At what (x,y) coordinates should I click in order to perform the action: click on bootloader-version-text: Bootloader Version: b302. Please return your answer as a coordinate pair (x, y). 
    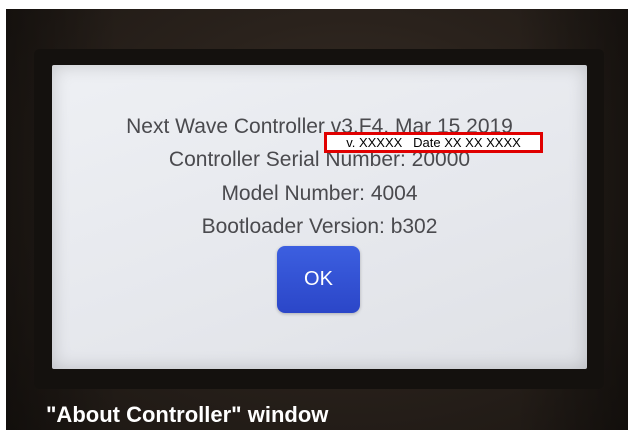
    Looking at the image, I should click on (319, 226).